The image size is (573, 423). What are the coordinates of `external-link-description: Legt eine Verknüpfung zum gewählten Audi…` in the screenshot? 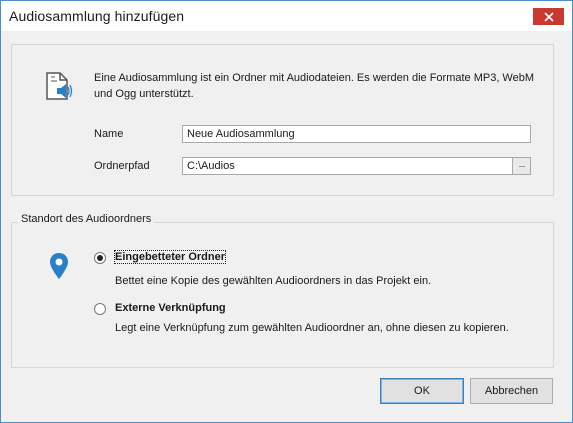 It's located at (312, 328).